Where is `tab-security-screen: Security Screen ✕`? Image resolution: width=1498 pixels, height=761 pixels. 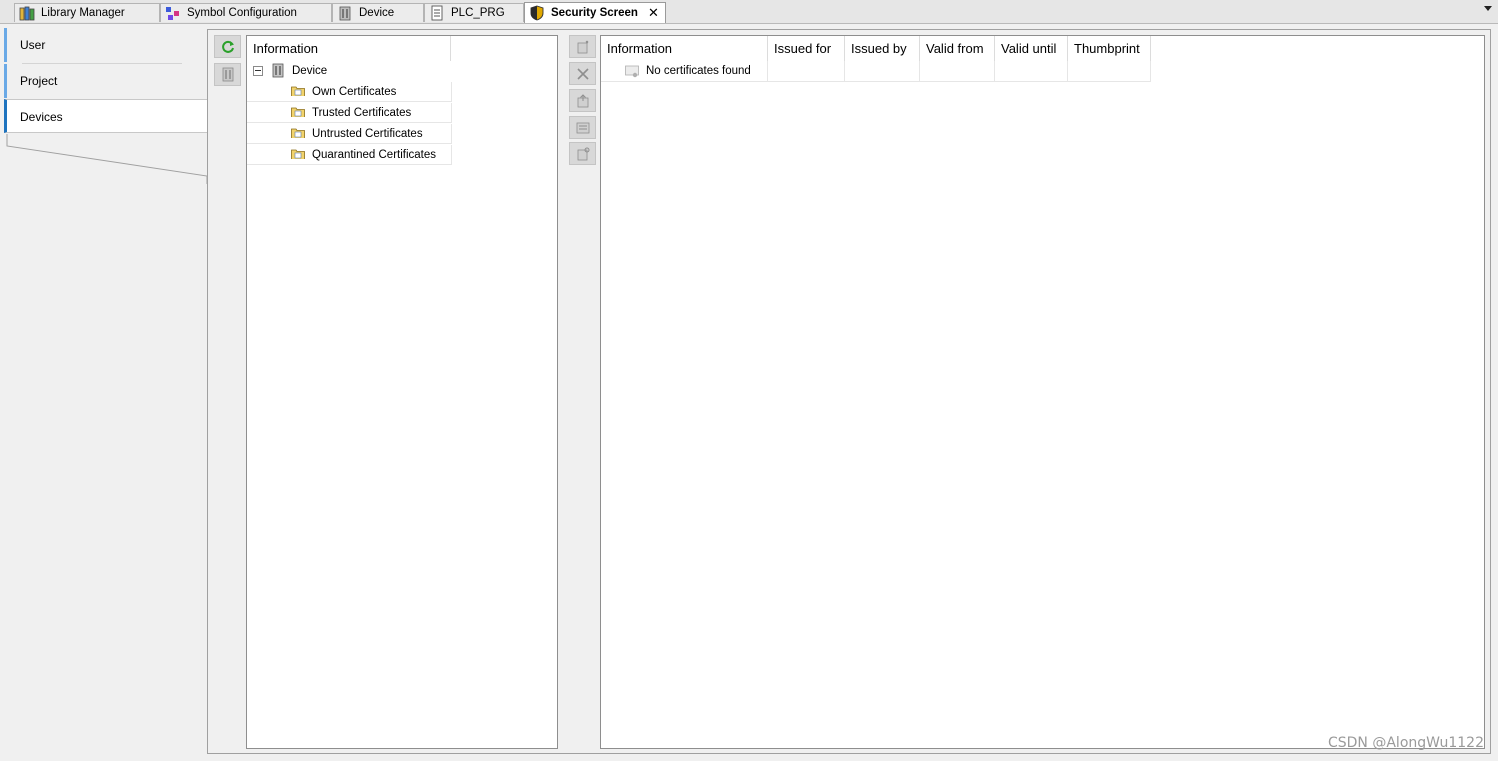
tab-security-screen: Security Screen ✕ is located at coordinates (595, 12).